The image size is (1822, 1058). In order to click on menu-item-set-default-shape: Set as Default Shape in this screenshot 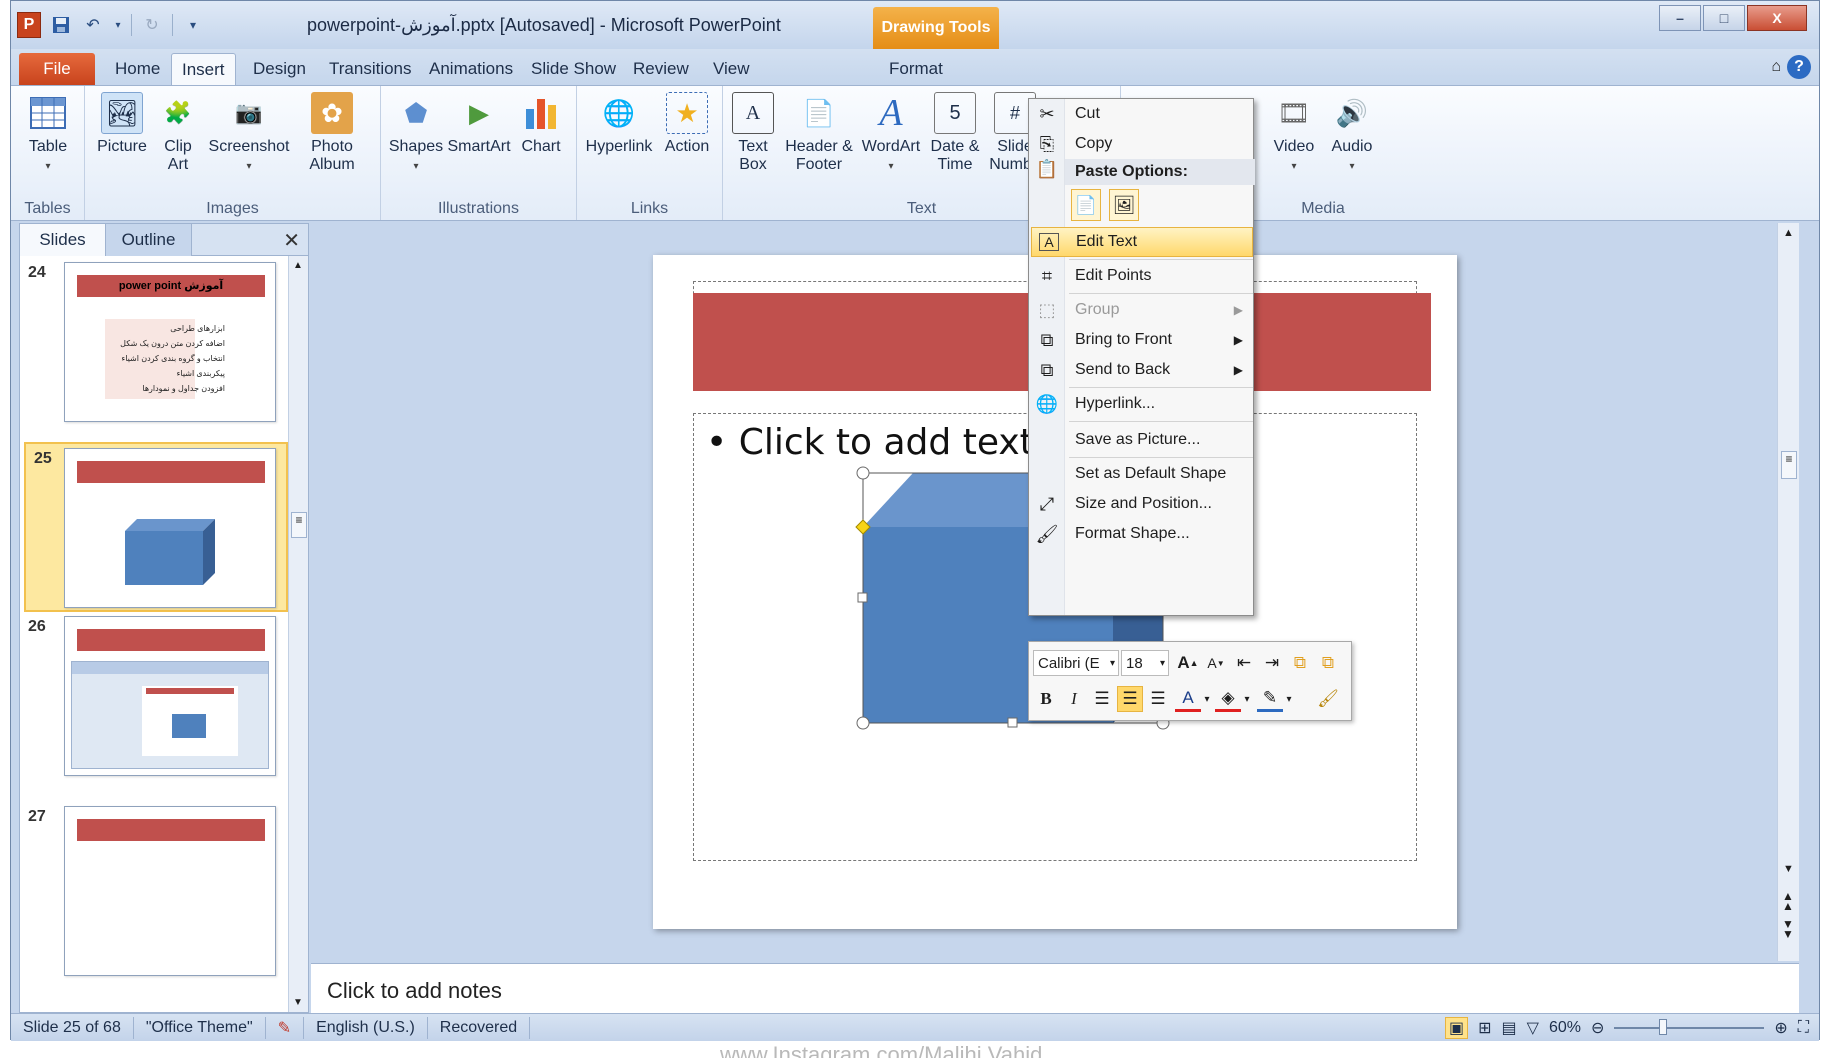, I will do `click(1141, 474)`.